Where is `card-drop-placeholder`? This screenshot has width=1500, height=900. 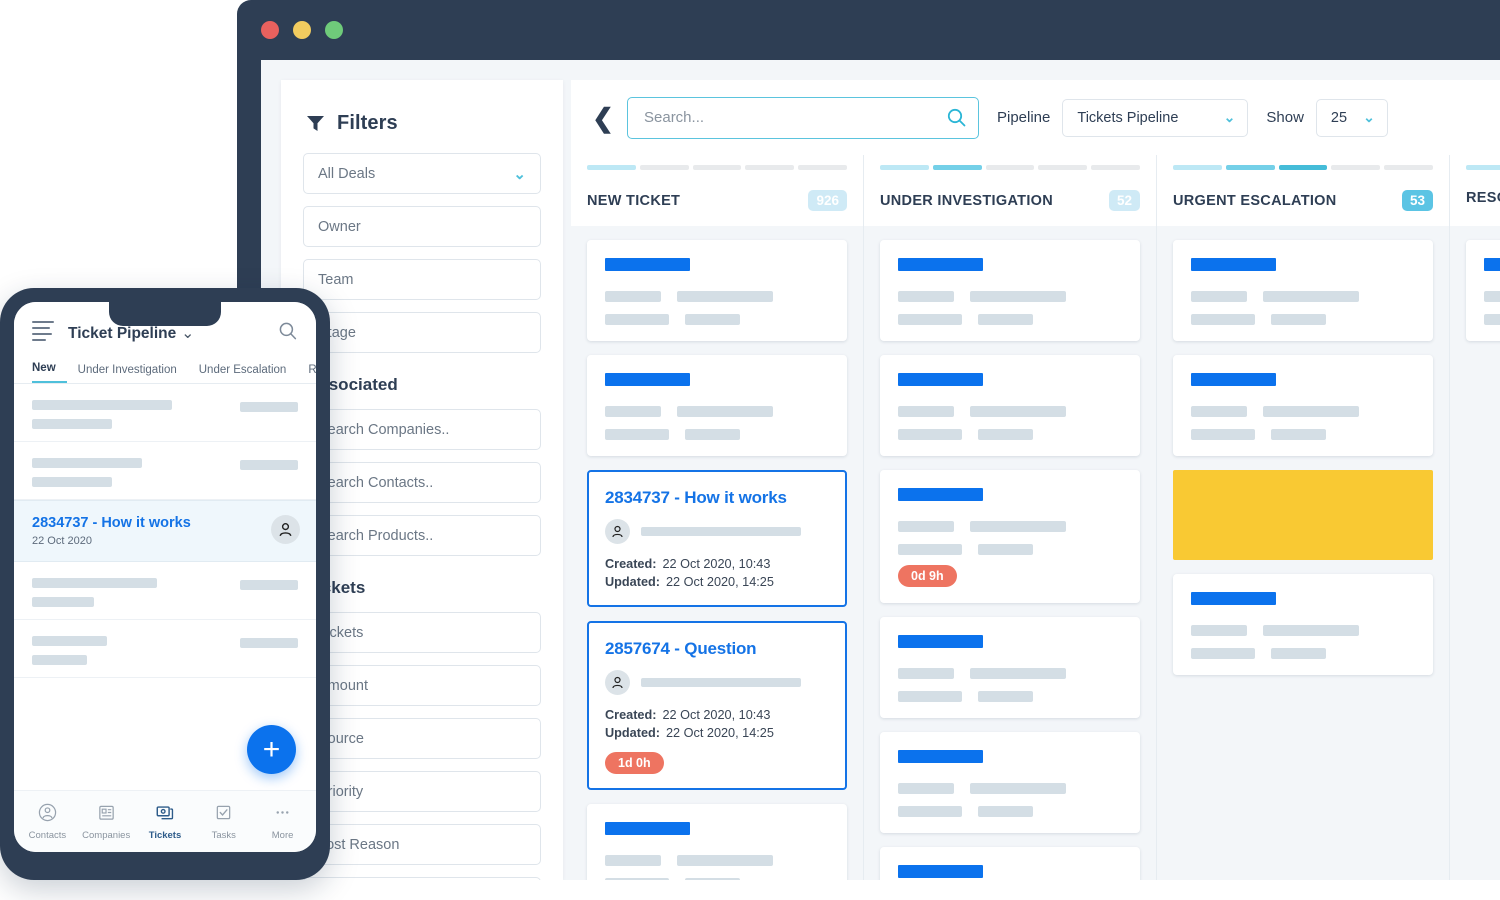
card-drop-placeholder is located at coordinates (1303, 515).